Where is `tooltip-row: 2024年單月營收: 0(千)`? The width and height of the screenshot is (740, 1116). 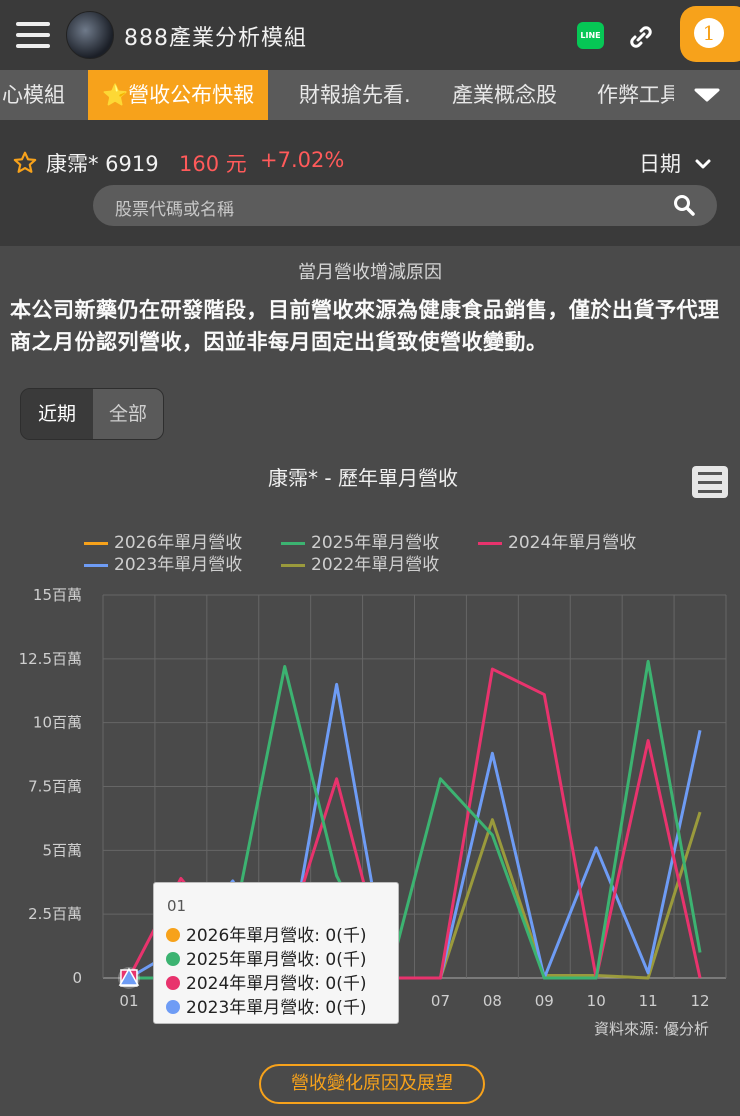
tooltip-row: 2024年單月營收: 0(千) is located at coordinates (266, 981).